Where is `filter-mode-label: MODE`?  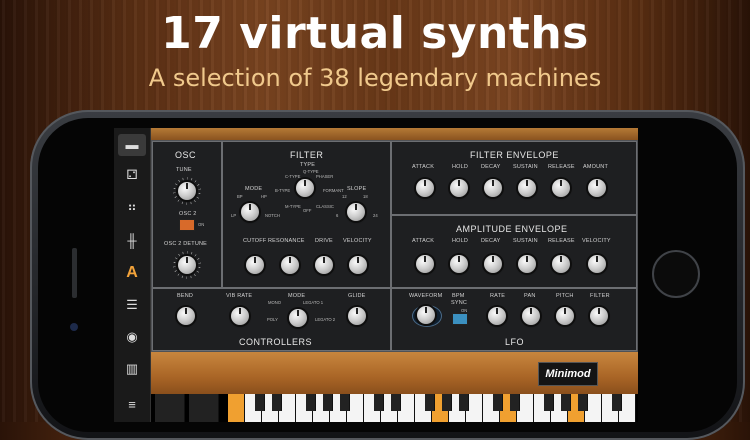 filter-mode-label: MODE is located at coordinates (254, 189).